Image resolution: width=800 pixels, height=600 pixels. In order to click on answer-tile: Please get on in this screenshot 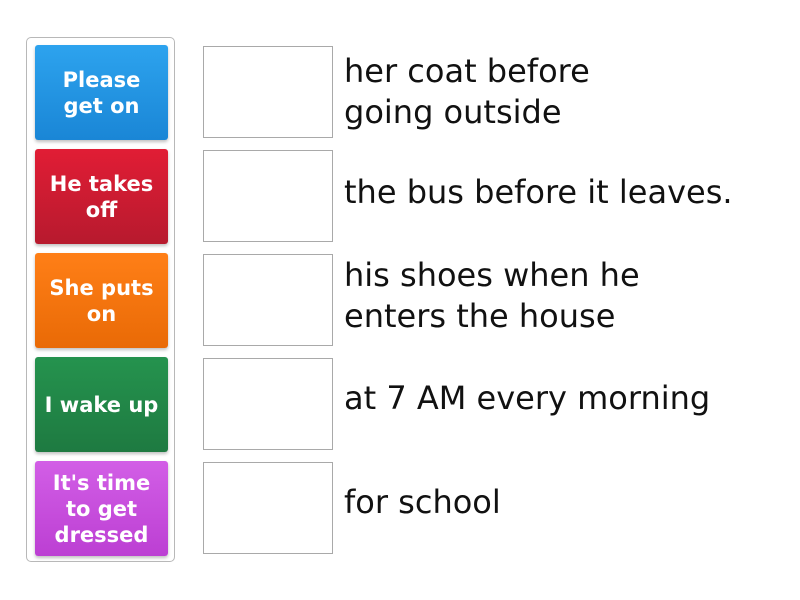, I will do `click(101, 92)`.